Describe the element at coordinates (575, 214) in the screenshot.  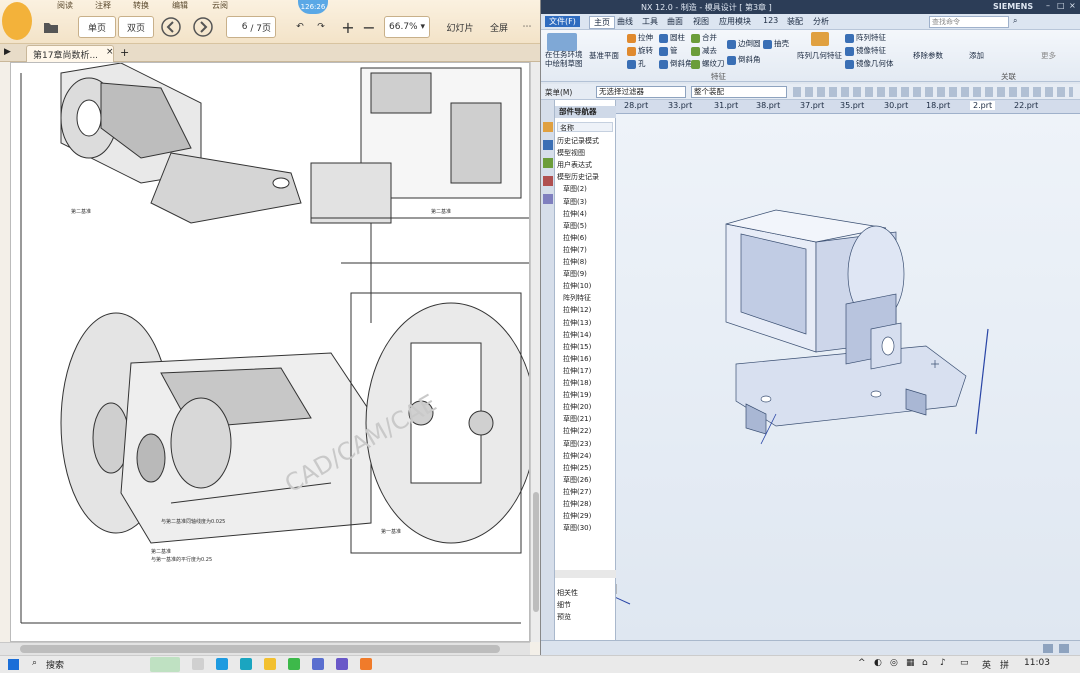
I see `navigator-row: 拉伸(4)` at that location.